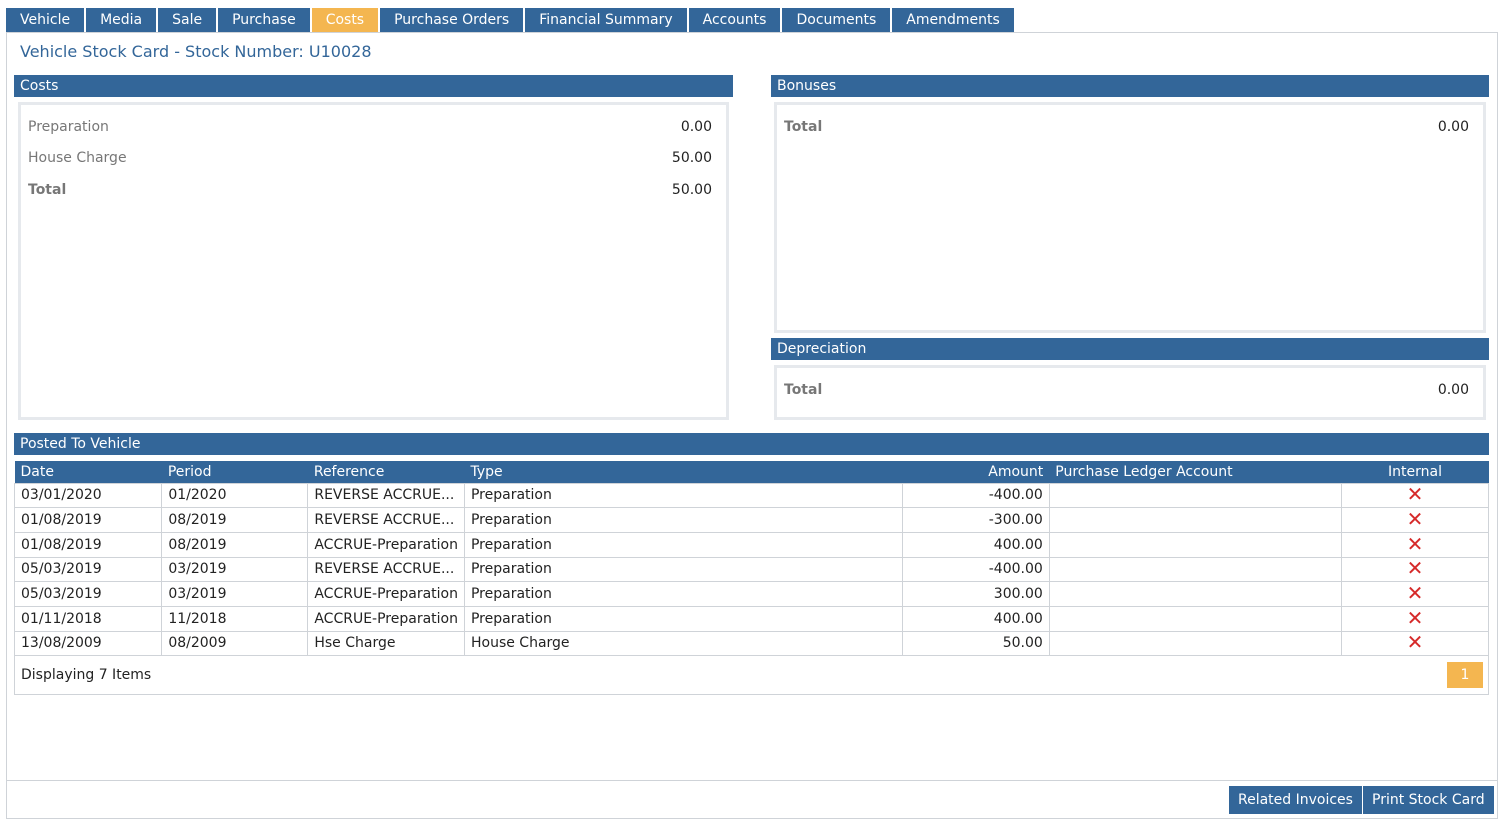 This screenshot has width=1503, height=829. I want to click on tab-purchase-orders: Purchase Orders, so click(452, 20).